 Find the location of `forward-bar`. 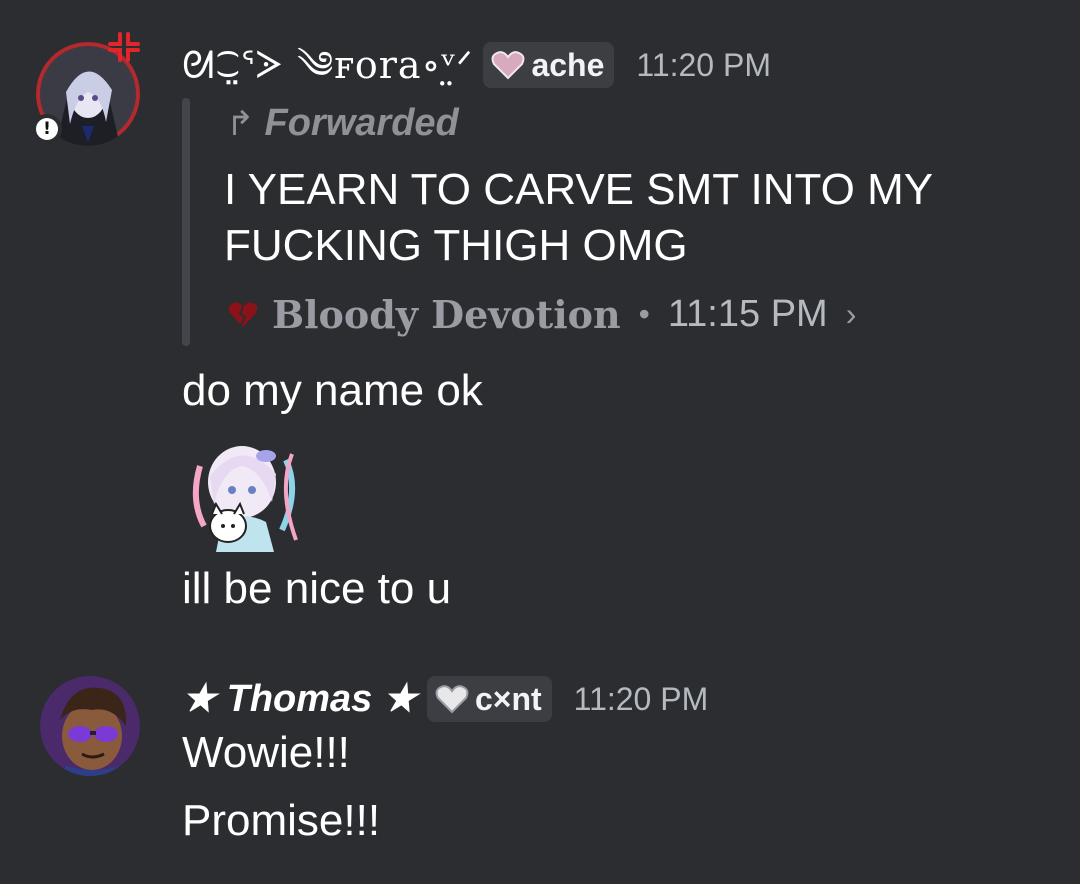

forward-bar is located at coordinates (186, 222).